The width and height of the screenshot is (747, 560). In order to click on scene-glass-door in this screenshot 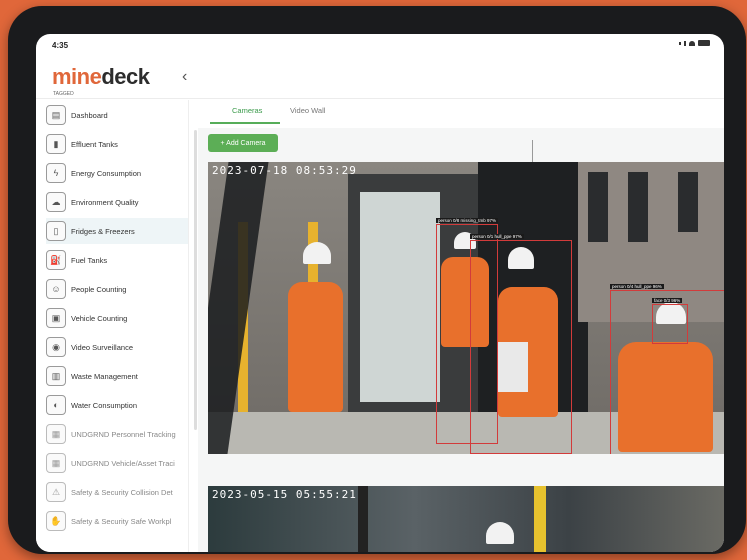, I will do `click(400, 297)`.